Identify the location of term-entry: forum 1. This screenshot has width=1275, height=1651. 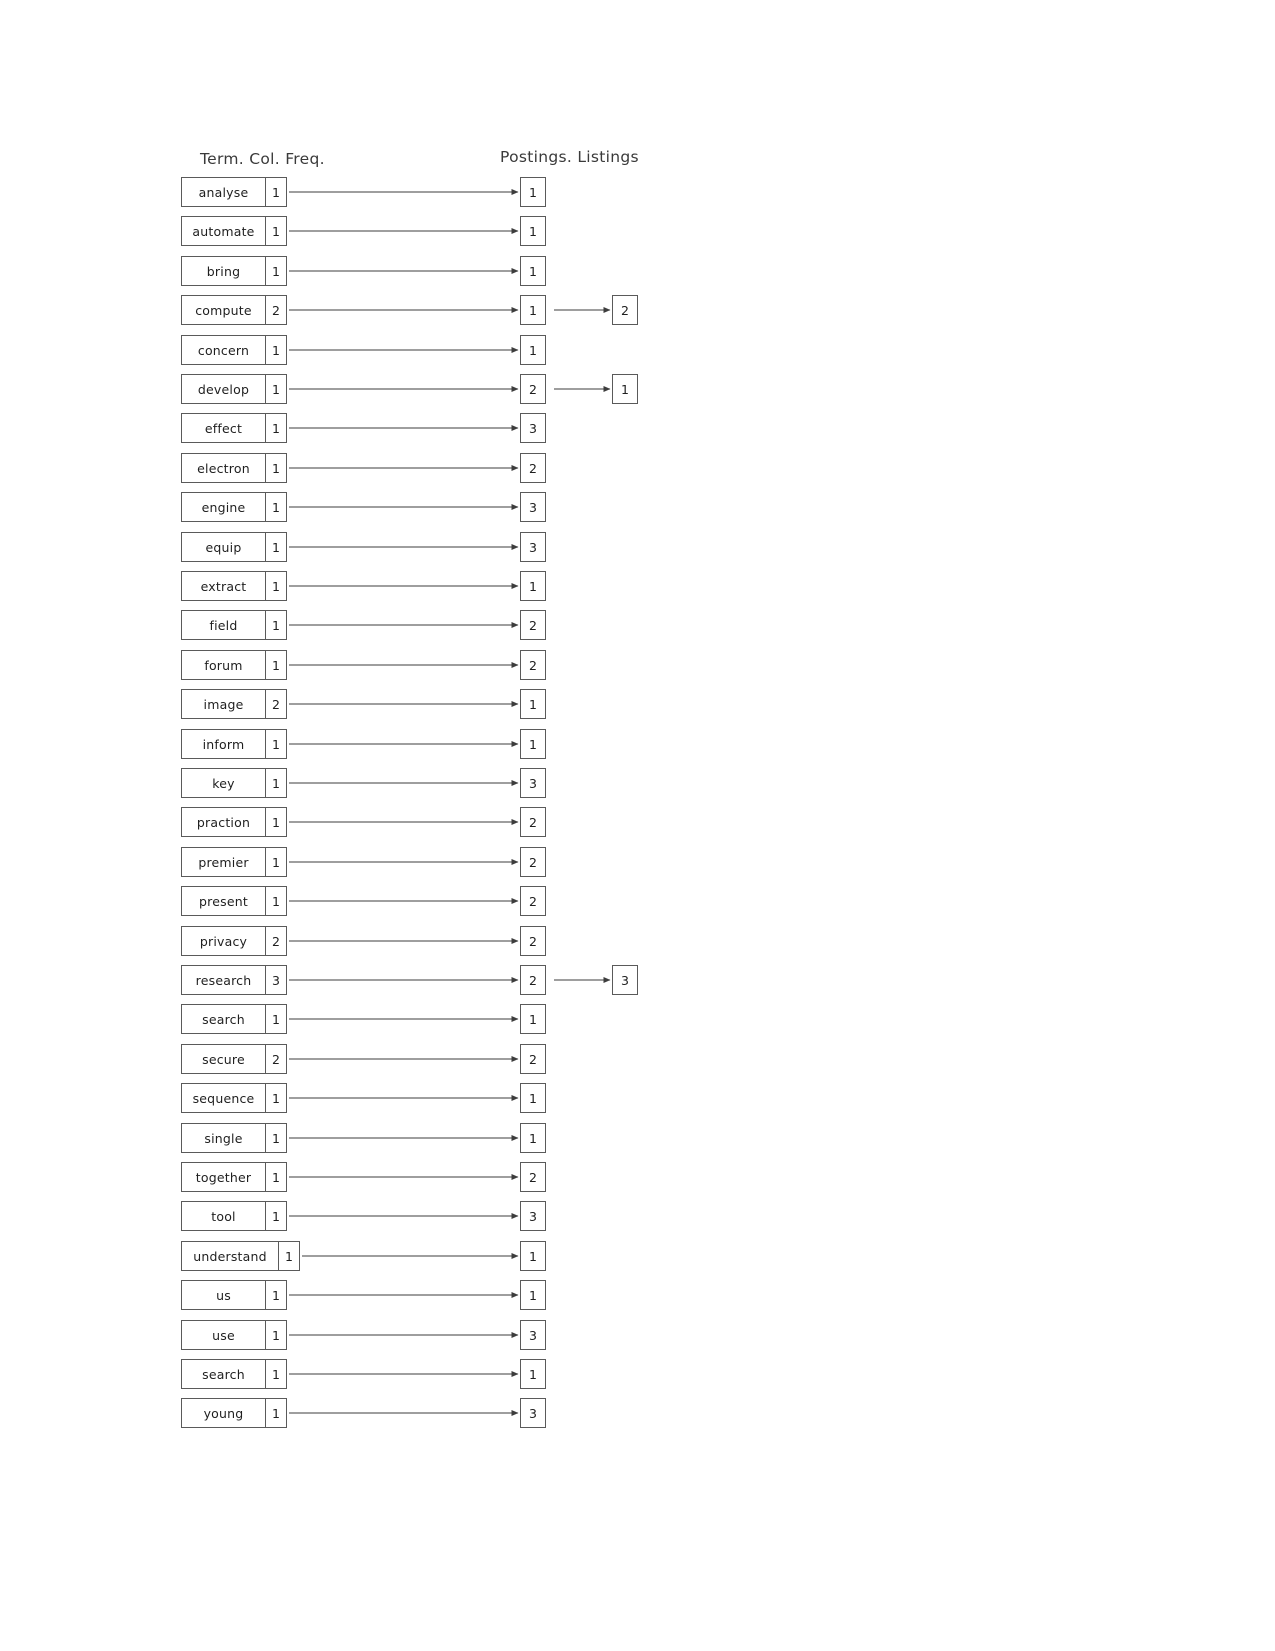
(234, 665).